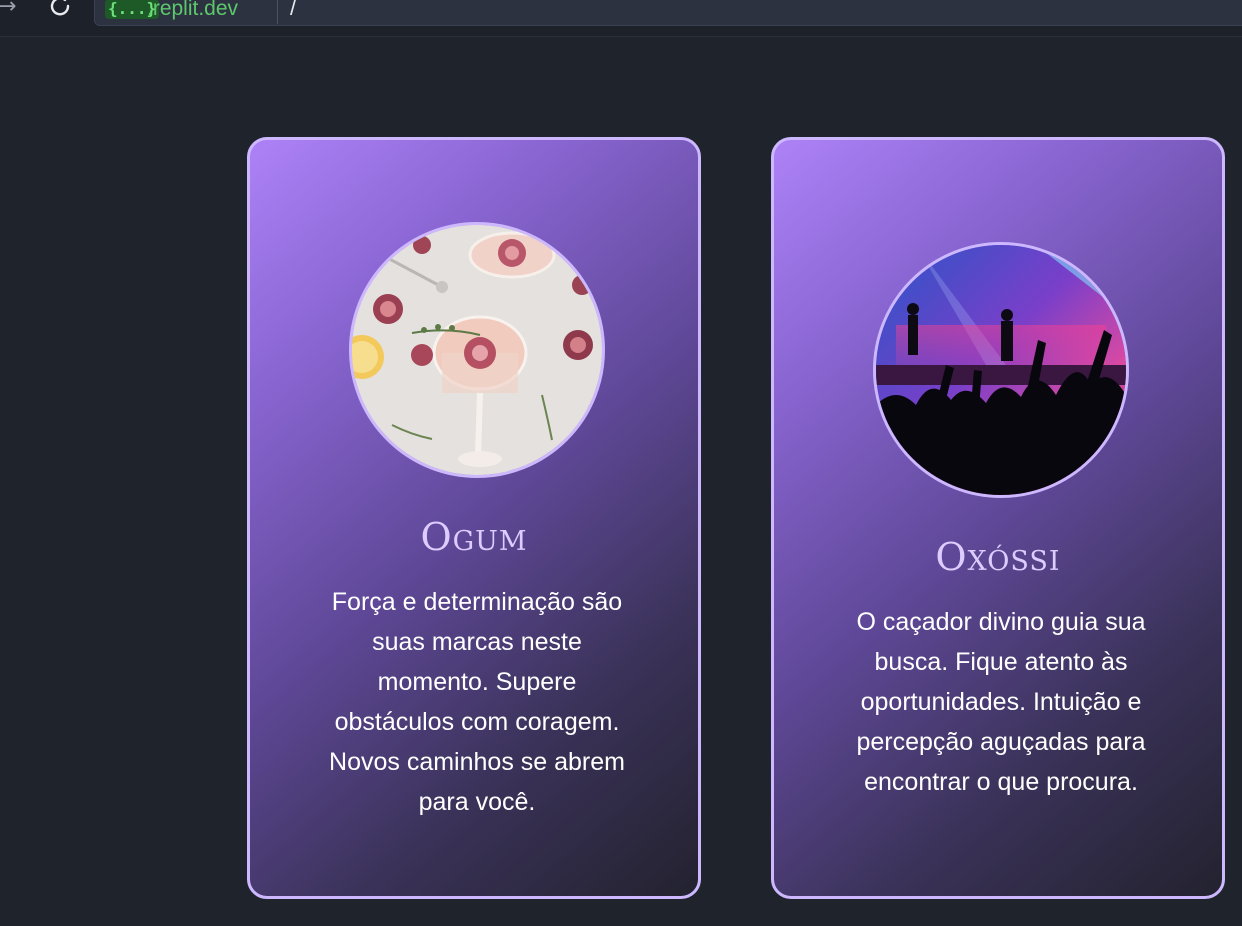 The width and height of the screenshot is (1242, 926). Describe the element at coordinates (1001, 370) in the screenshot. I see `concert-crowd-image` at that location.